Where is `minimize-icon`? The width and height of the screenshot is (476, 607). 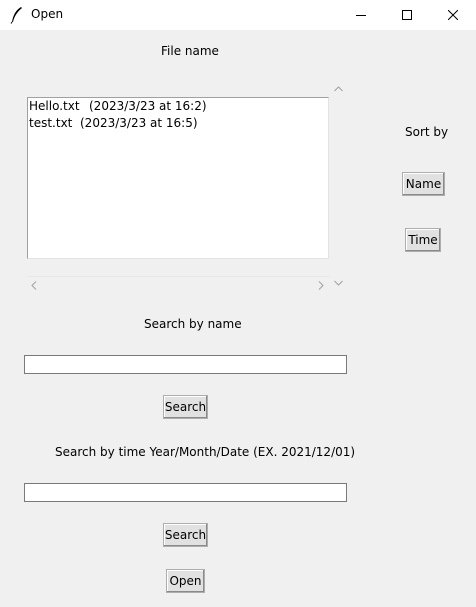 minimize-icon is located at coordinates (361, 15).